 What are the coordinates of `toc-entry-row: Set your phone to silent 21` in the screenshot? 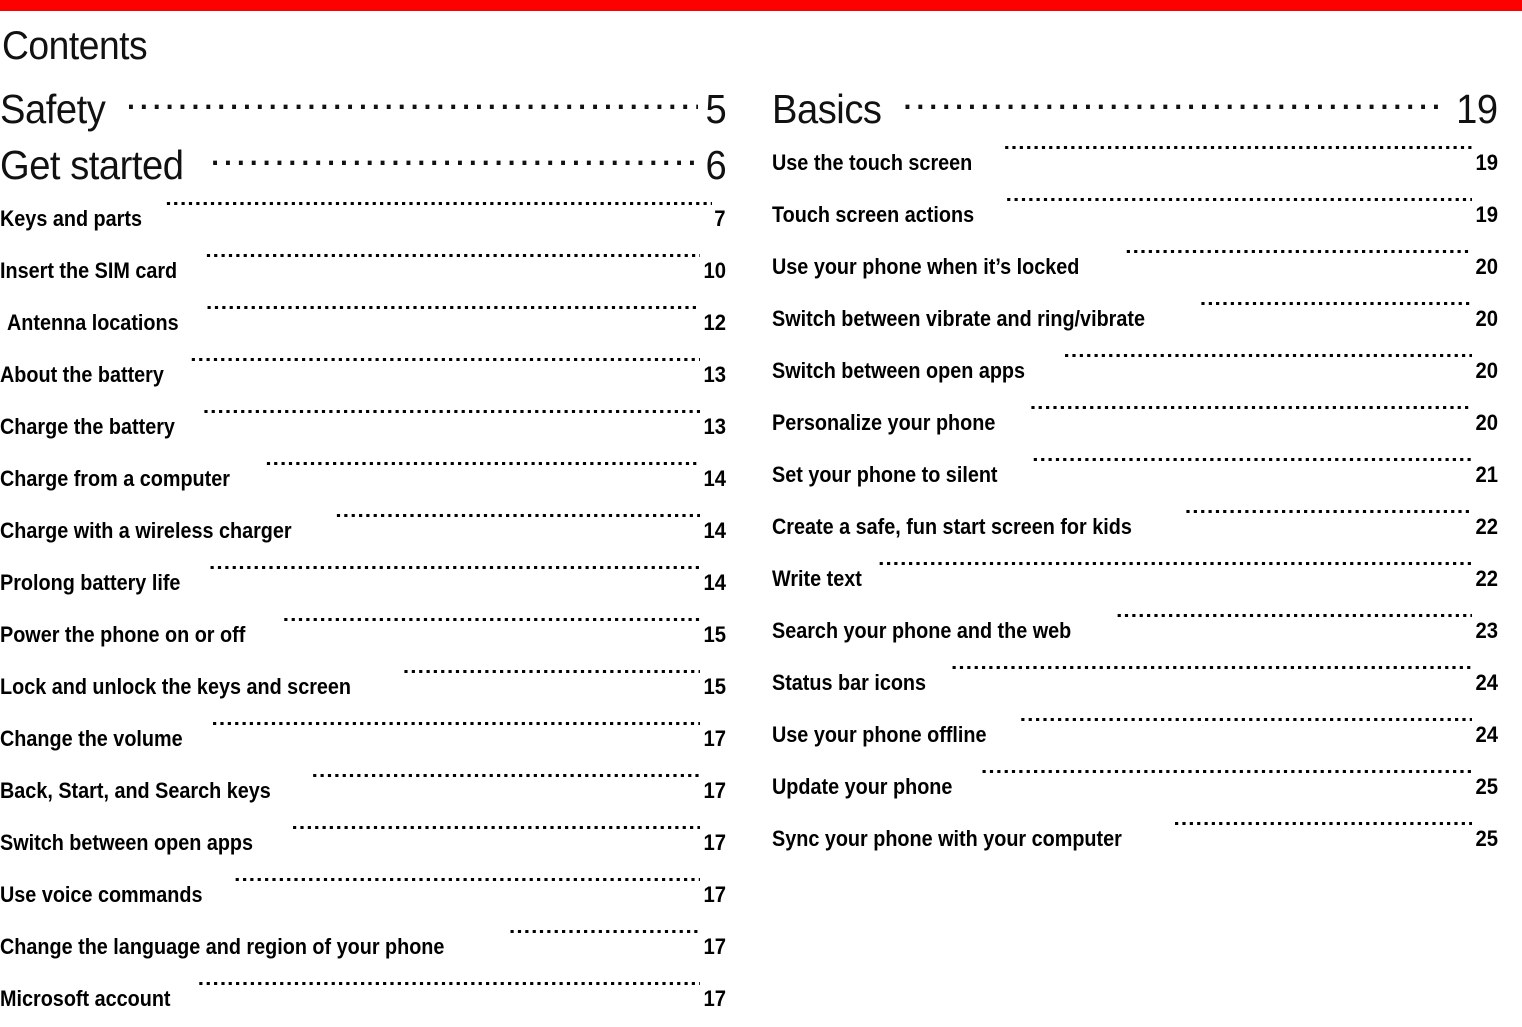 It's located at (1135, 475).